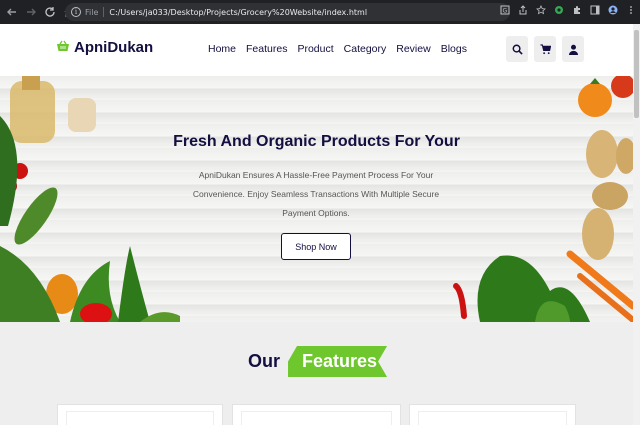 The height and width of the screenshot is (425, 640). Describe the element at coordinates (316, 141) in the screenshot. I see `hero-title: Fresh And Organic Products For Your` at that location.